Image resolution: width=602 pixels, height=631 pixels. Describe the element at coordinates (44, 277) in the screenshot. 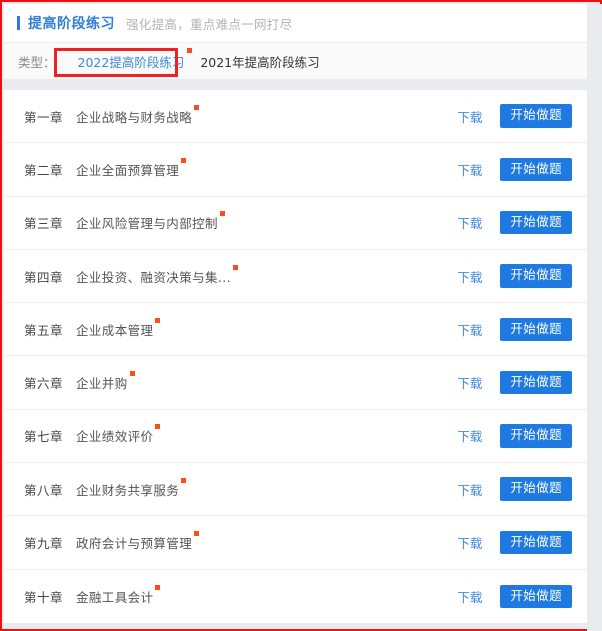

I see `chapter-number: 第四章` at that location.